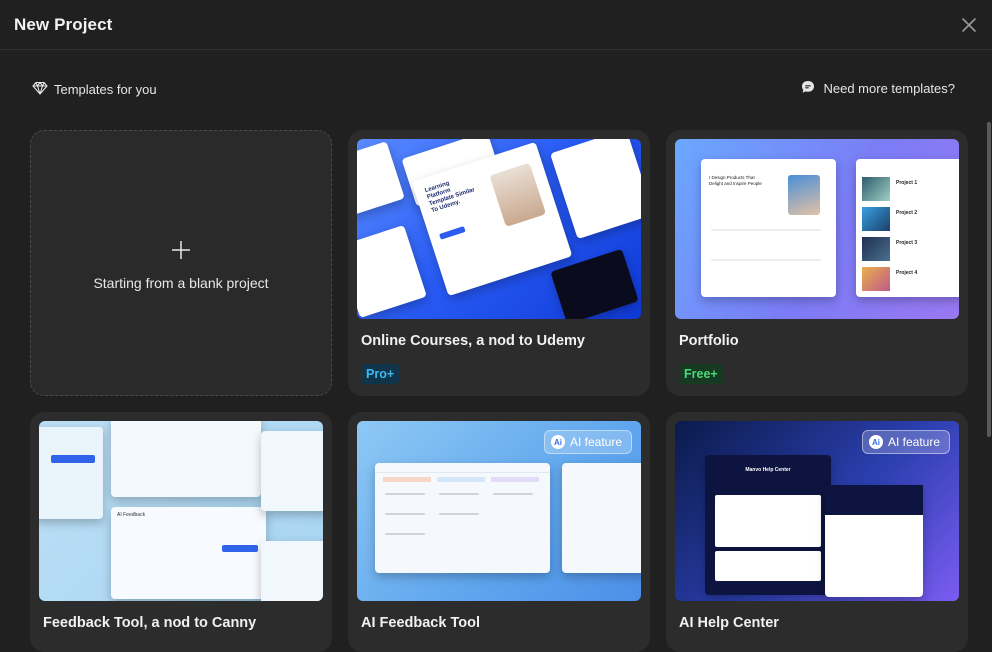  I want to click on card-title: AI Help Center, so click(729, 623).